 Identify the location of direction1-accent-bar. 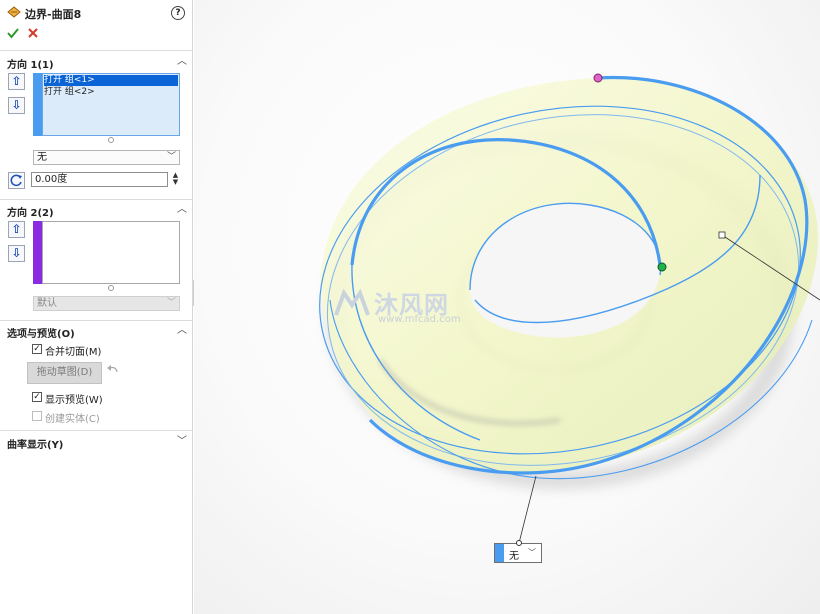
(37, 104).